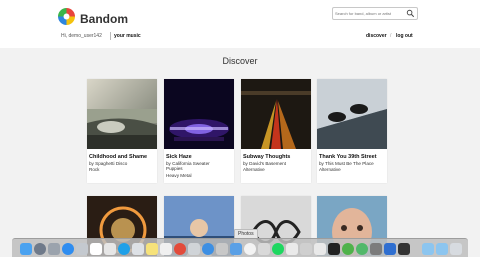 The width and height of the screenshot is (480, 257). Describe the element at coordinates (68, 249) in the screenshot. I see `app-store-icon` at that location.